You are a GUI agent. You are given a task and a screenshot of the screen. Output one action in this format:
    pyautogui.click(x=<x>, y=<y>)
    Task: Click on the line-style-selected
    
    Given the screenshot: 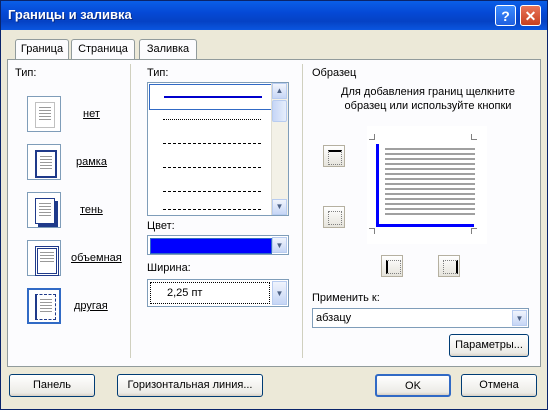 What is the action you would take?
    pyautogui.click(x=211, y=97)
    